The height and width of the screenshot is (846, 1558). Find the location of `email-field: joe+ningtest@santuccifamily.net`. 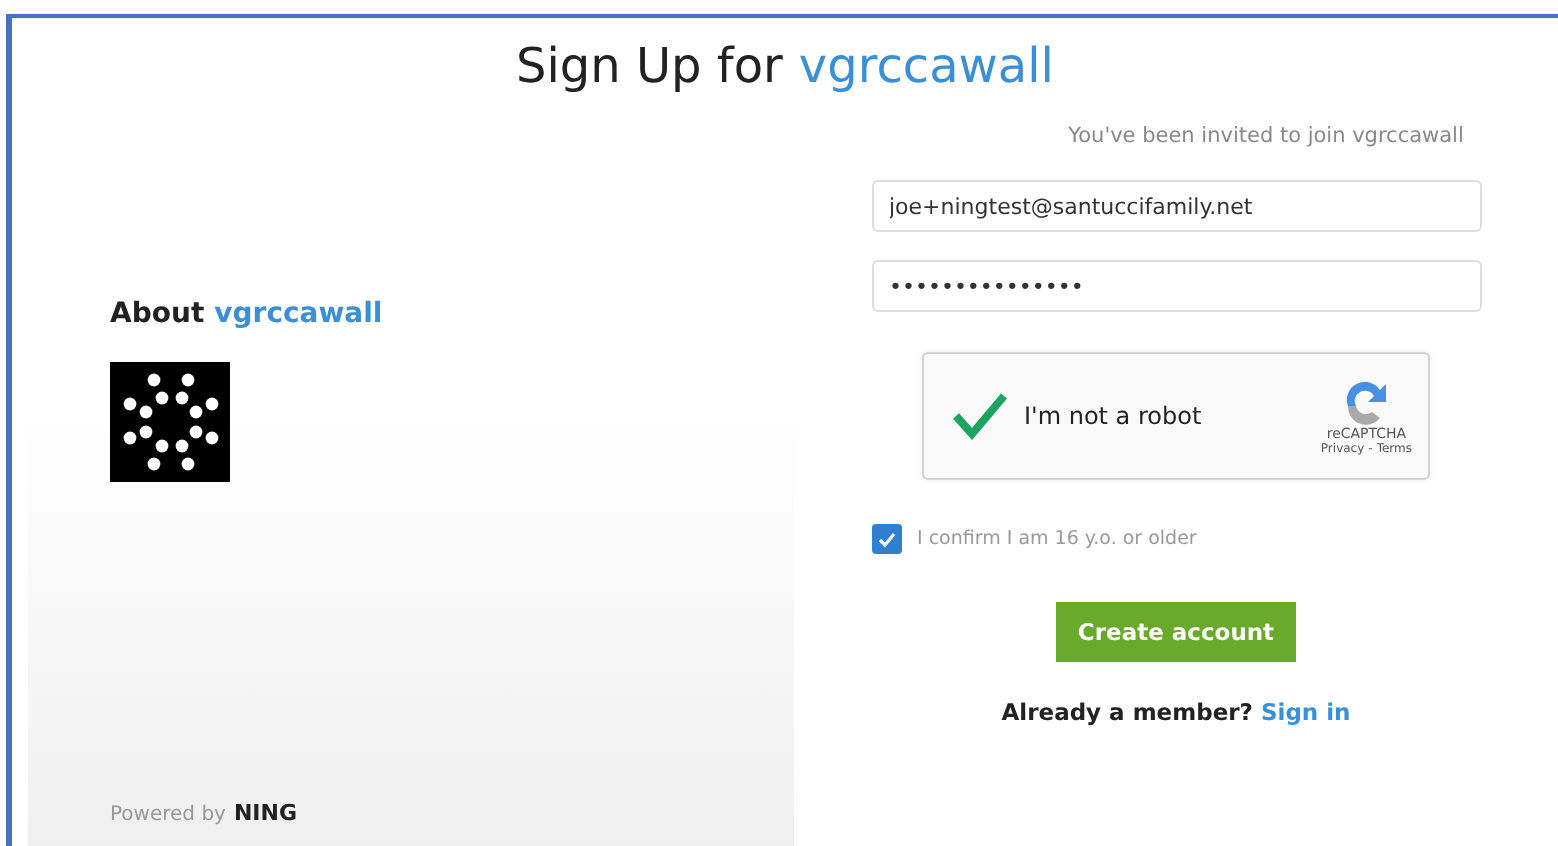

email-field: joe+ningtest@santuccifamily.net is located at coordinates (1176, 206).